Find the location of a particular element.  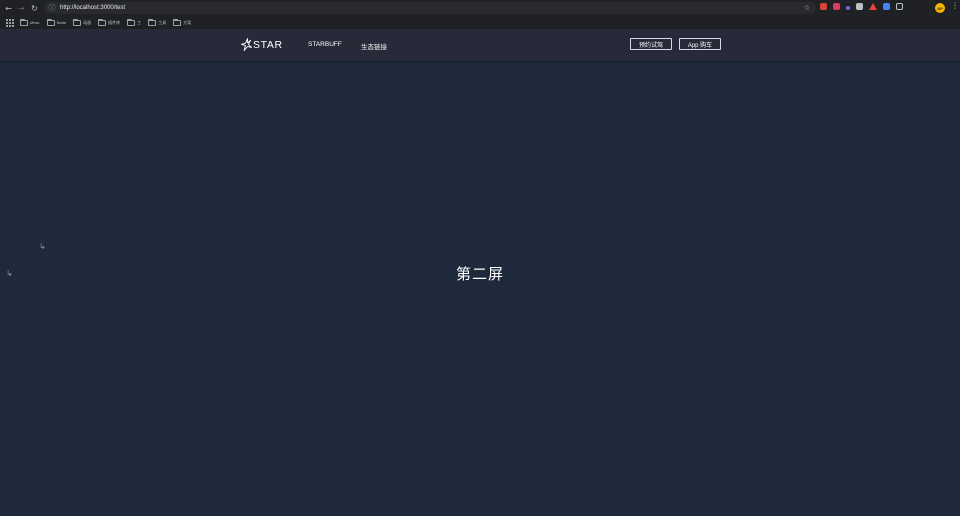

bookmarks-bar: Mesc Node 动画 插件库 工 工具 方案 is located at coordinates (480, 23).